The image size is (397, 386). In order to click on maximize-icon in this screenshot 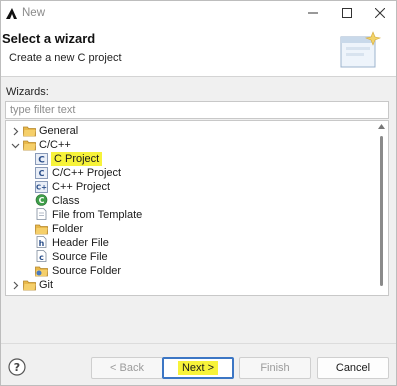, I will do `click(347, 13)`.